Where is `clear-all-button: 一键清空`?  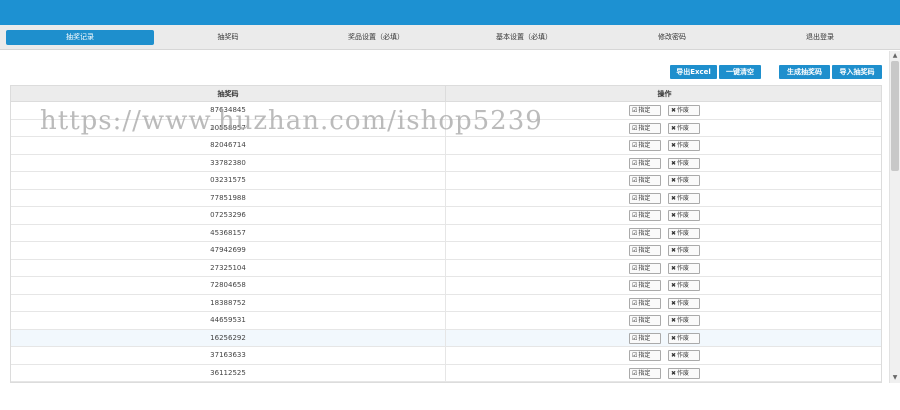
clear-all-button: 一键清空 is located at coordinates (740, 72).